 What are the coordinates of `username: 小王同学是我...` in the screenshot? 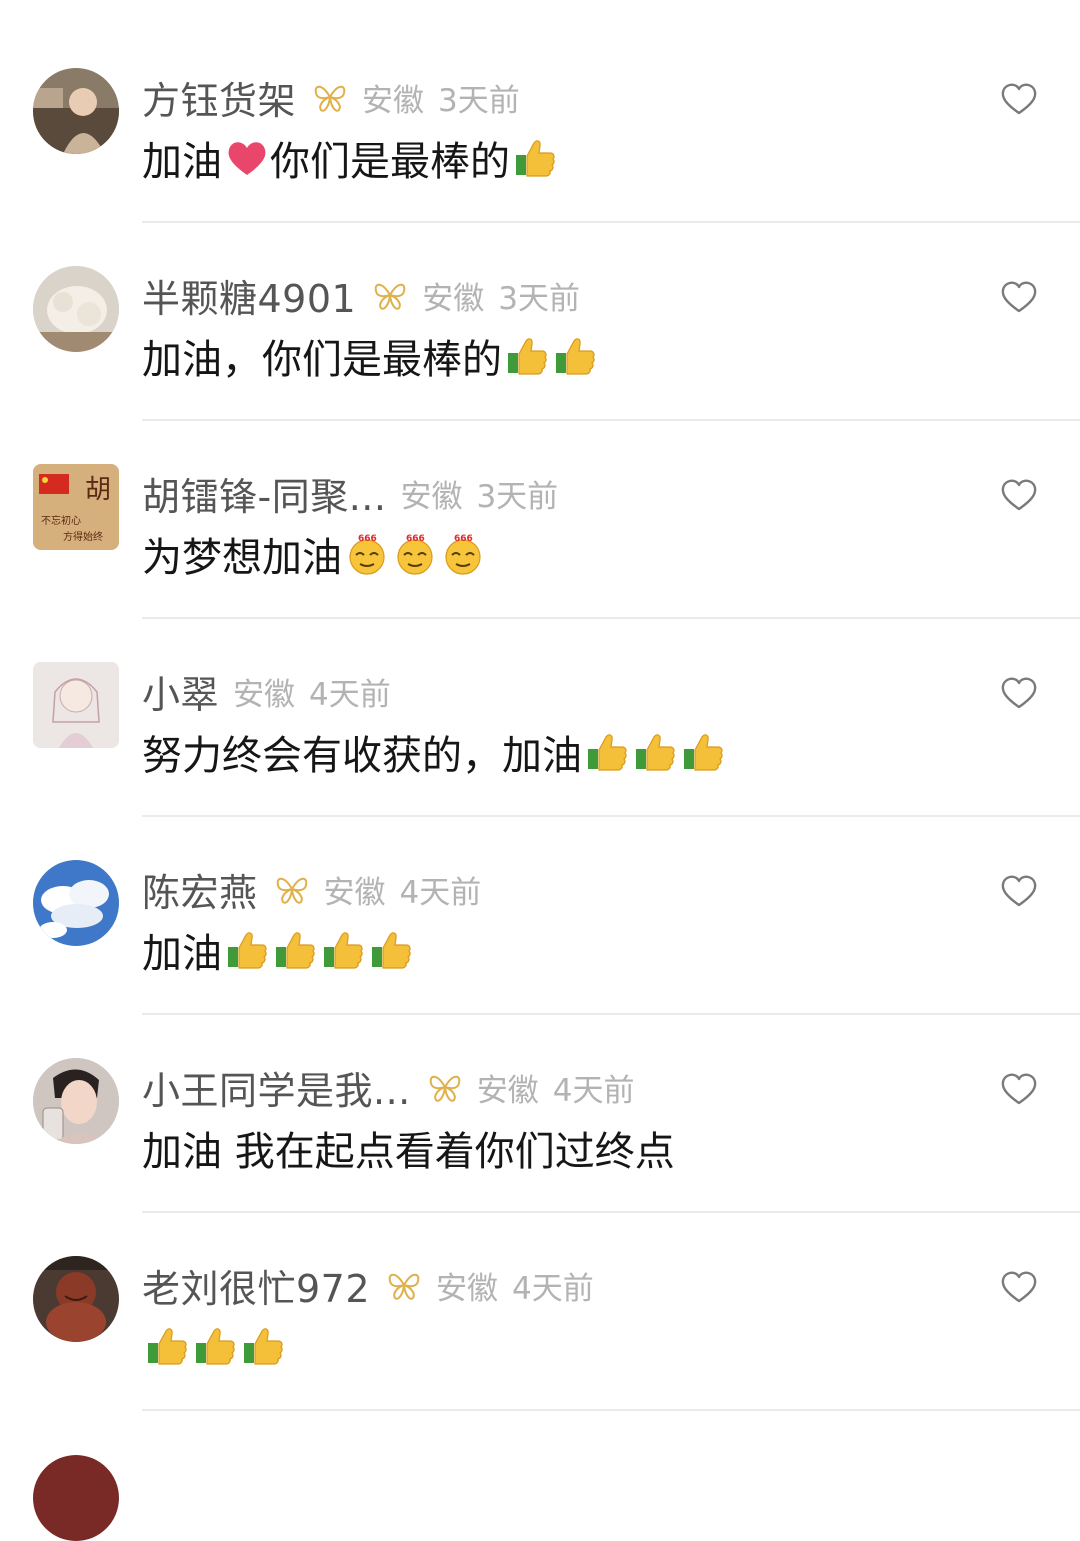 It's located at (276, 1087).